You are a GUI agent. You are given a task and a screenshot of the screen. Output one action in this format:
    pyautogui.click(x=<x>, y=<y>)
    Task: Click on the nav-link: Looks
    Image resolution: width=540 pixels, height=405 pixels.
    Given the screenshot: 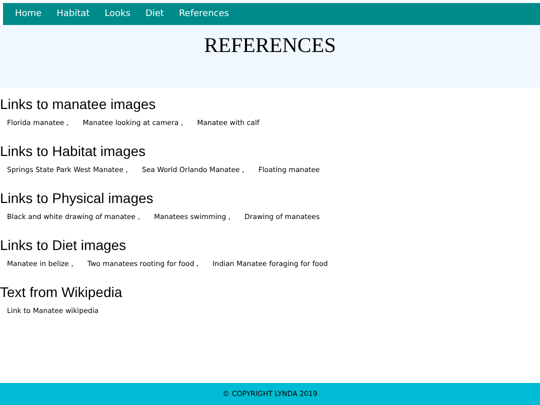 What is the action you would take?
    pyautogui.click(x=121, y=14)
    